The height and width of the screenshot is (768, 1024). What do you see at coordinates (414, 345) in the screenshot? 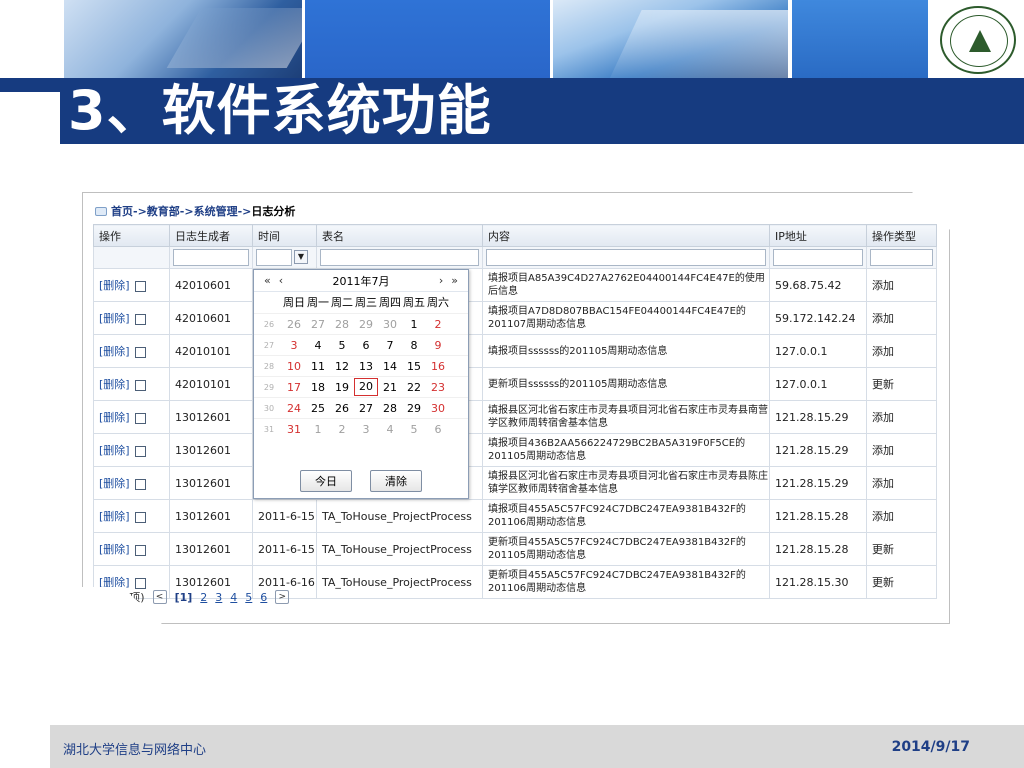
I see `calendar-day: 8` at bounding box center [414, 345].